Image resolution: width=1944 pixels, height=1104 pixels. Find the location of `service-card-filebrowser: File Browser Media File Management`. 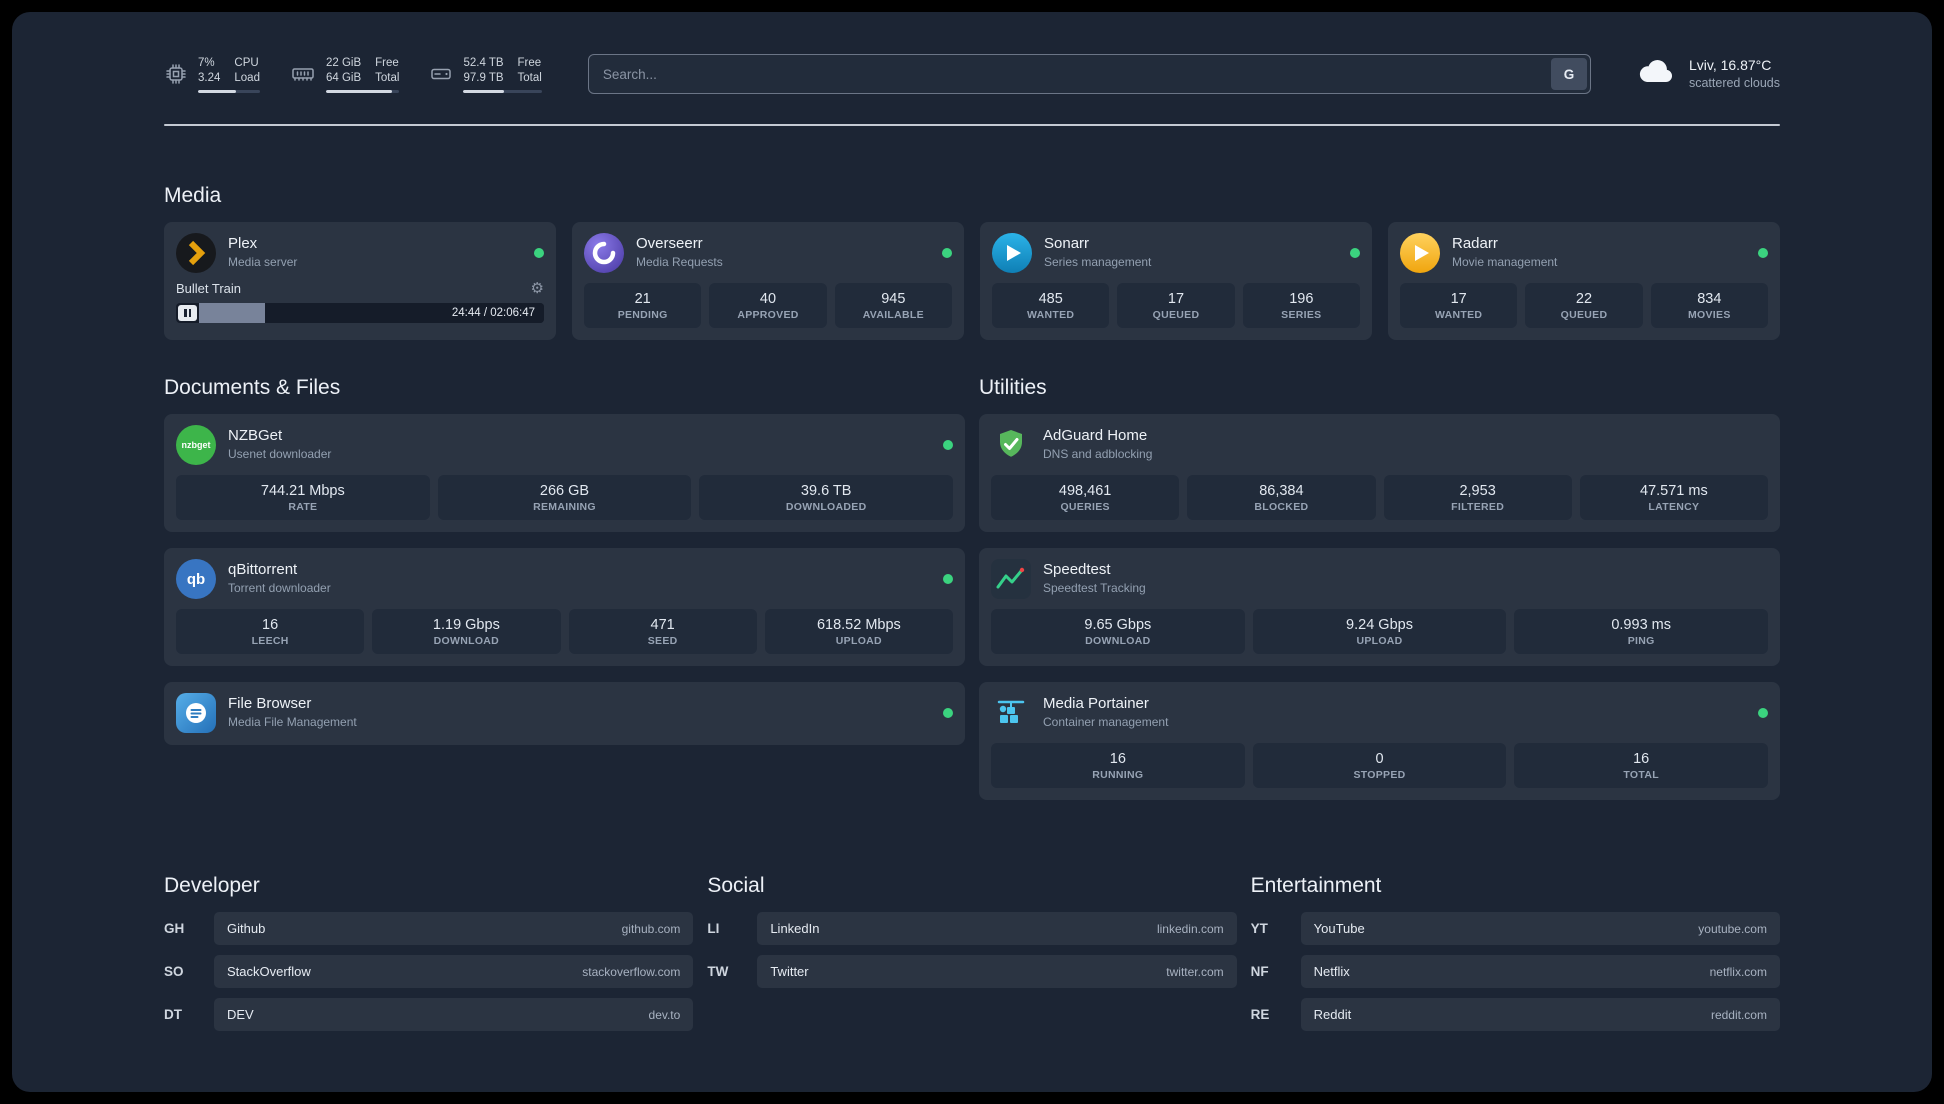

service-card-filebrowser: File Browser Media File Management is located at coordinates (564, 713).